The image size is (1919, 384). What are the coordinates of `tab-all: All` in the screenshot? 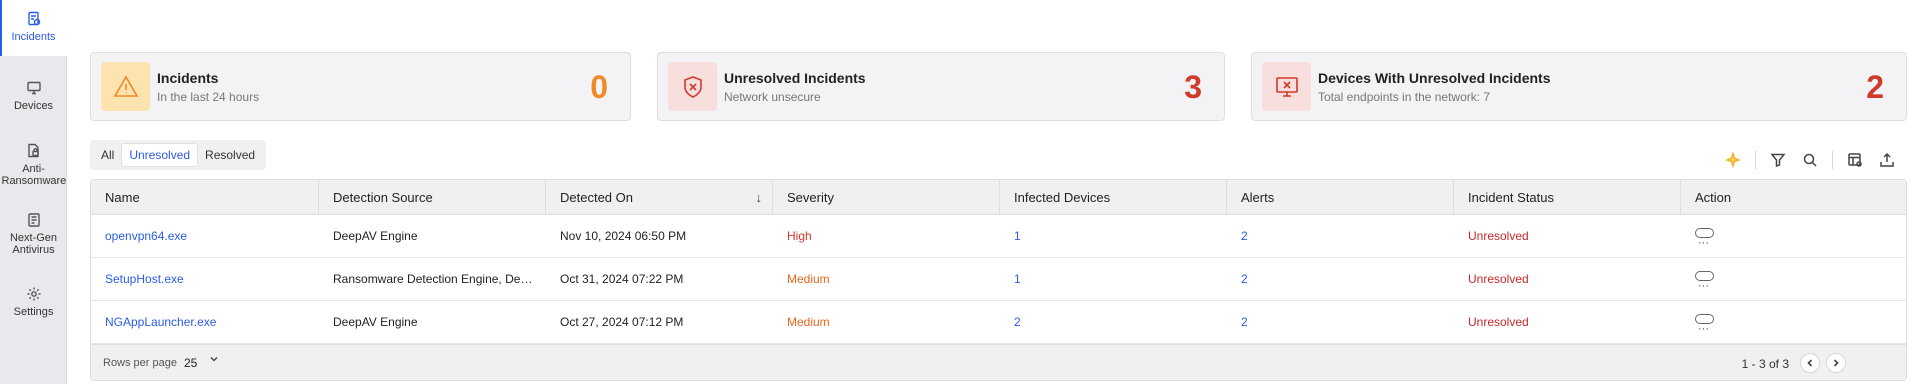 It's located at (107, 155).